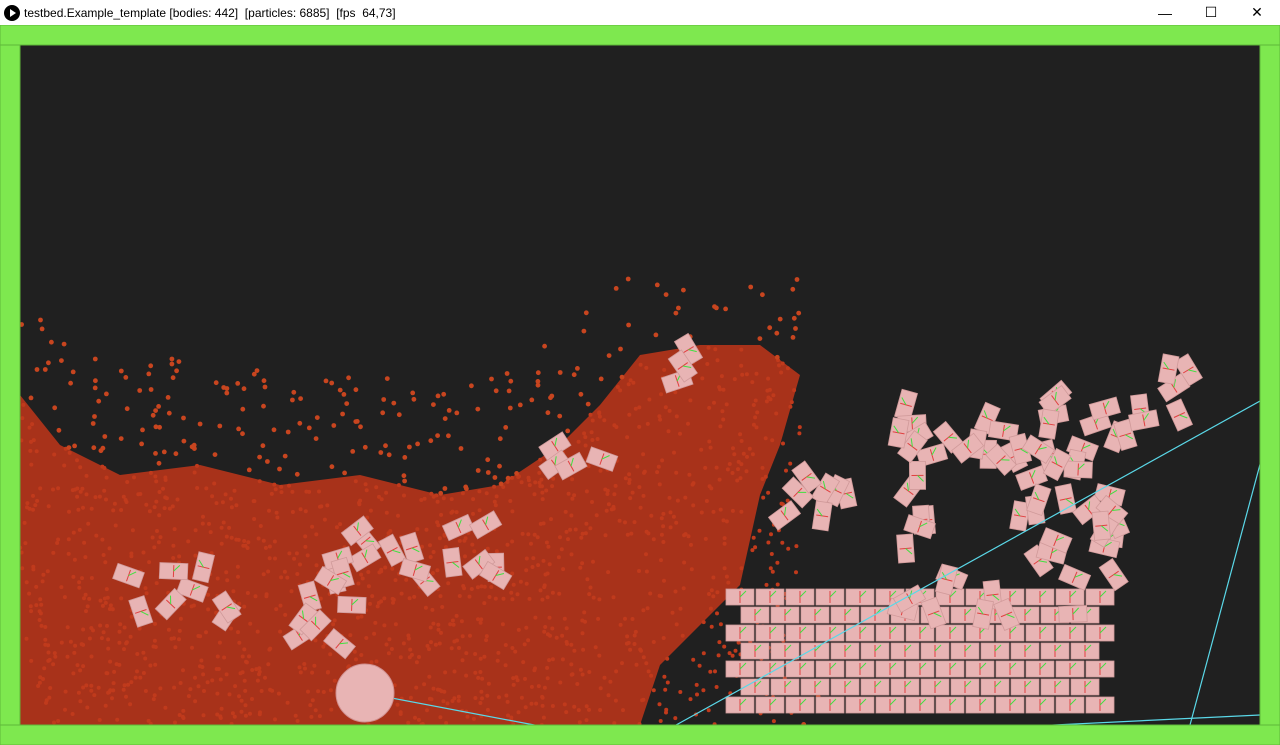 The height and width of the screenshot is (745, 1280). I want to click on maximize-icon: ☐, so click(1211, 12).